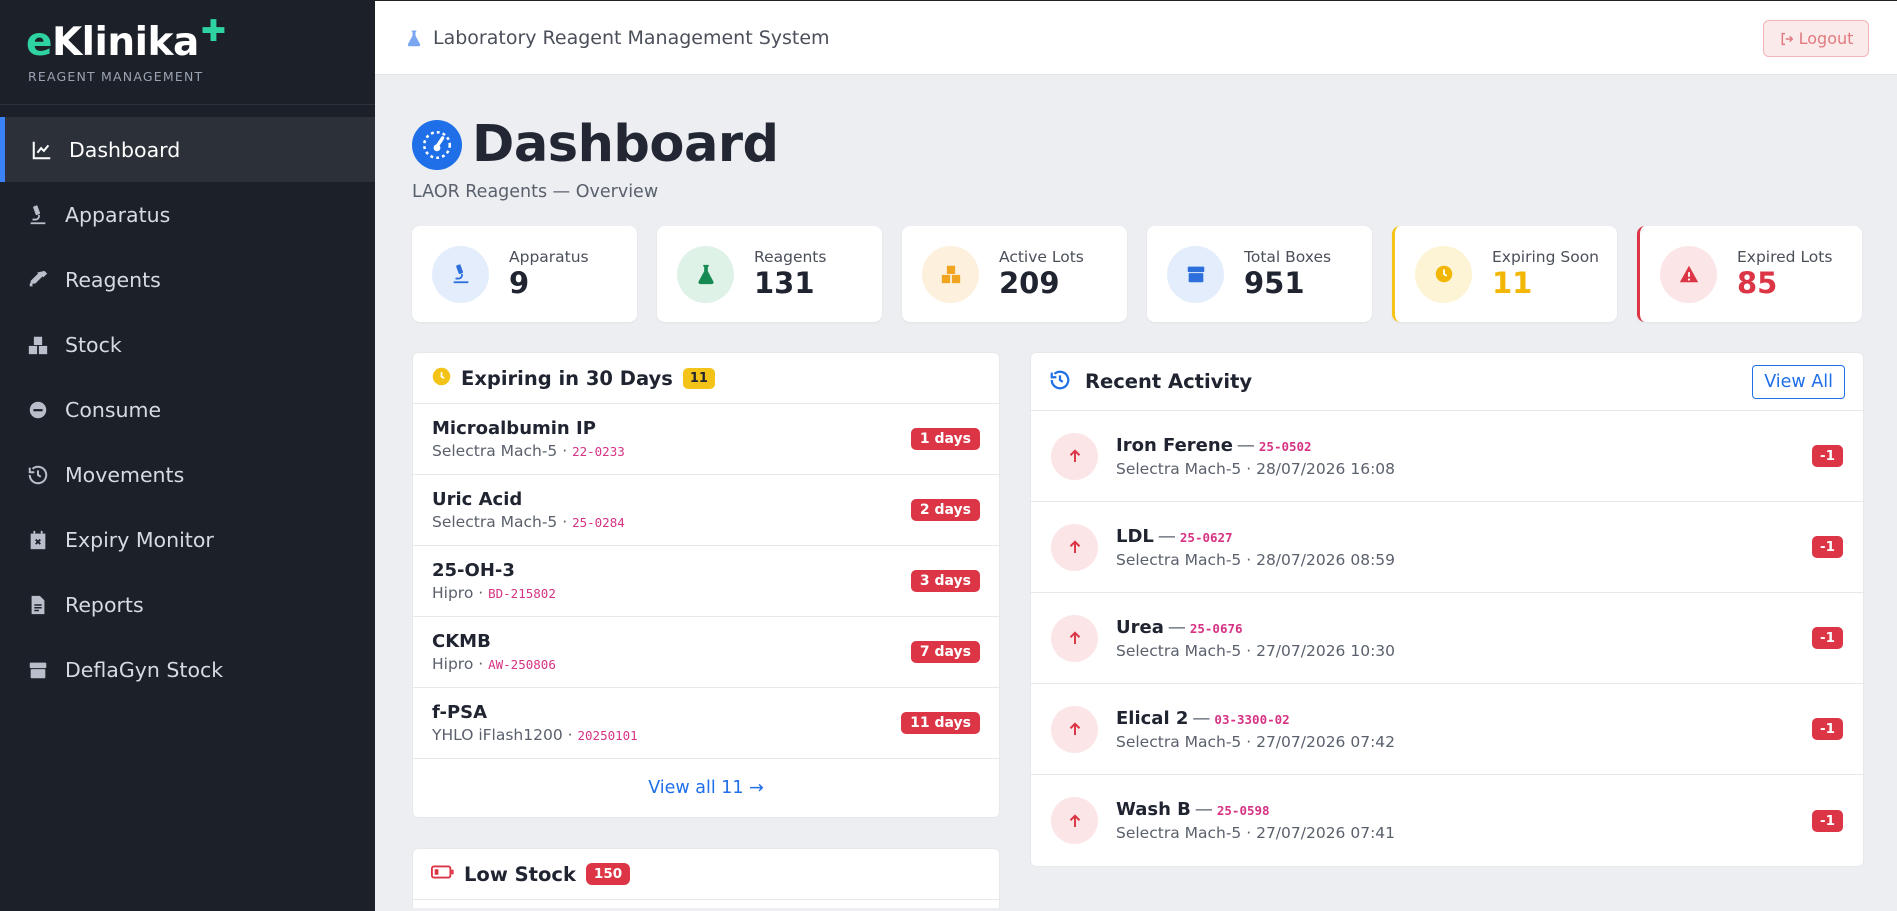 This screenshot has width=1897, height=911. I want to click on timestamp: 27/07/2026 07:42, so click(1326, 741).